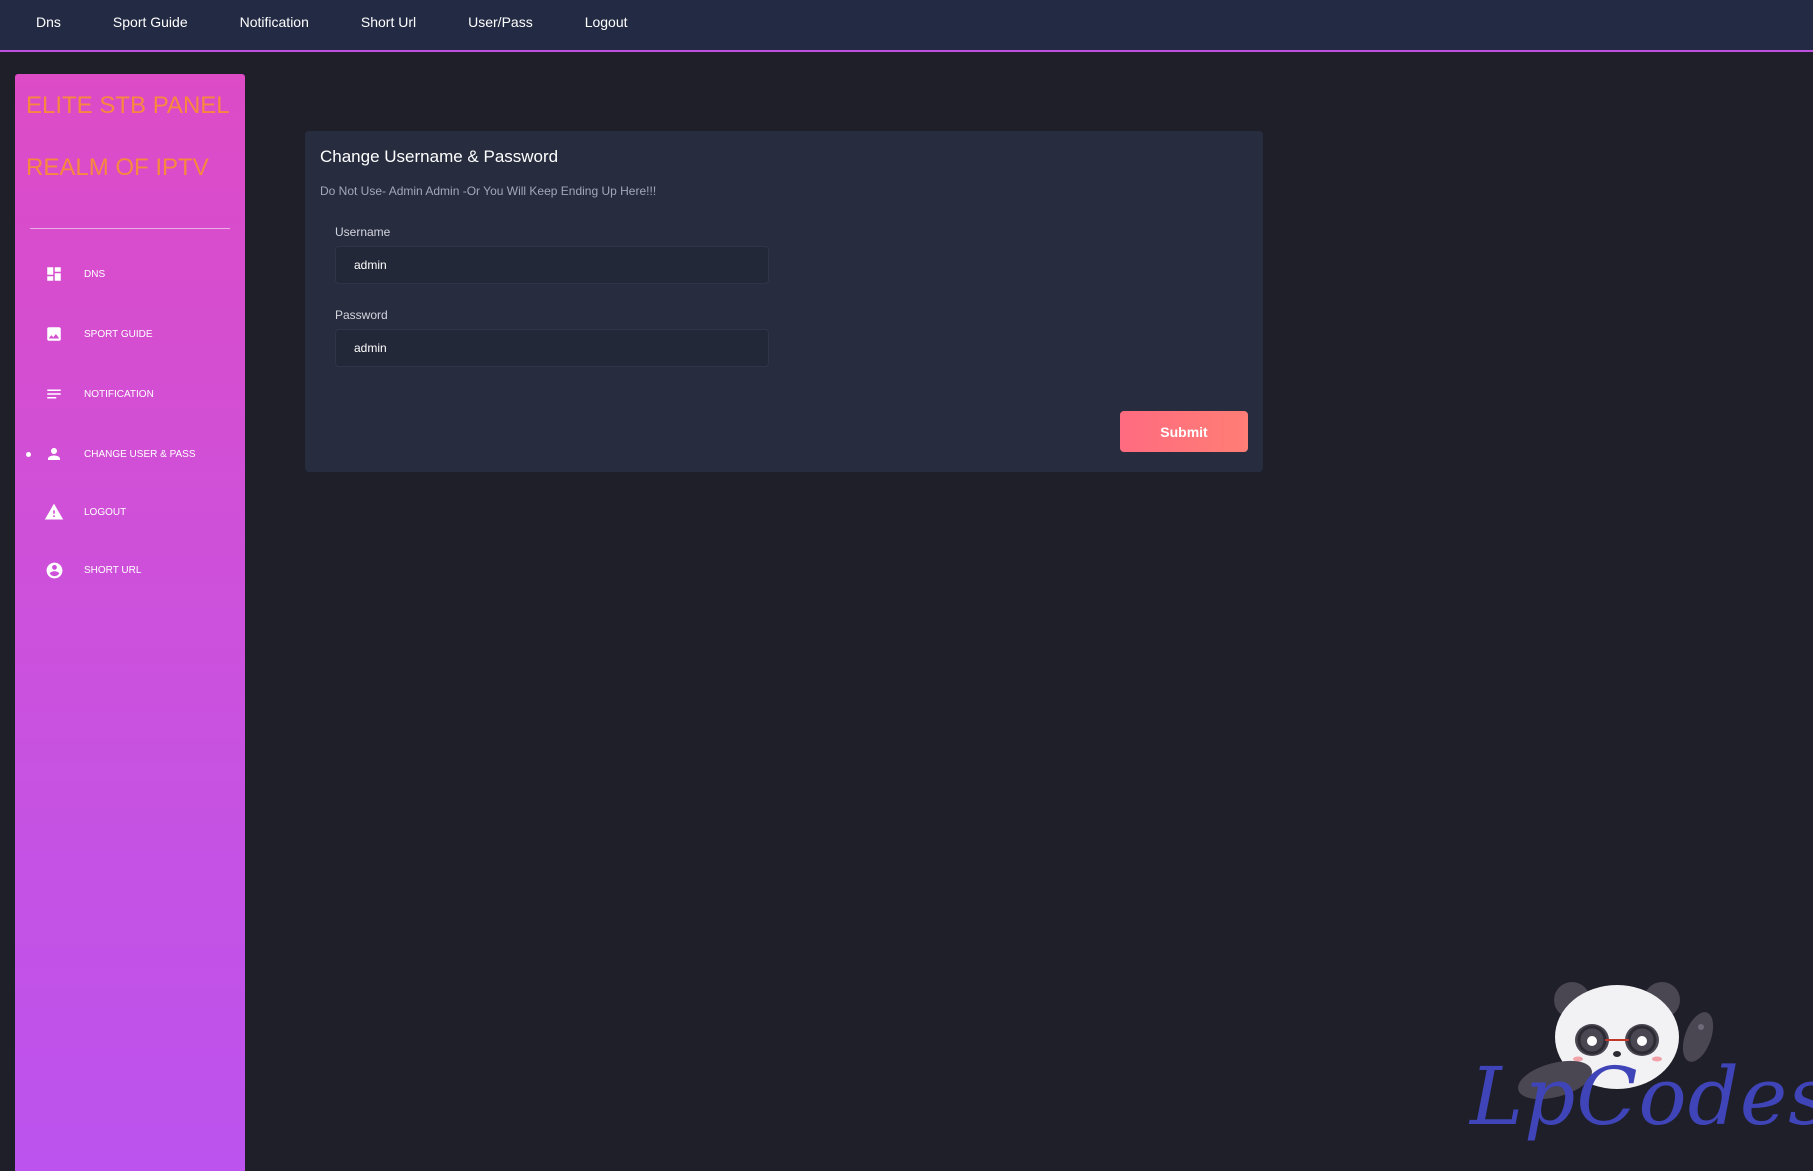  I want to click on warning-icon, so click(54, 512).